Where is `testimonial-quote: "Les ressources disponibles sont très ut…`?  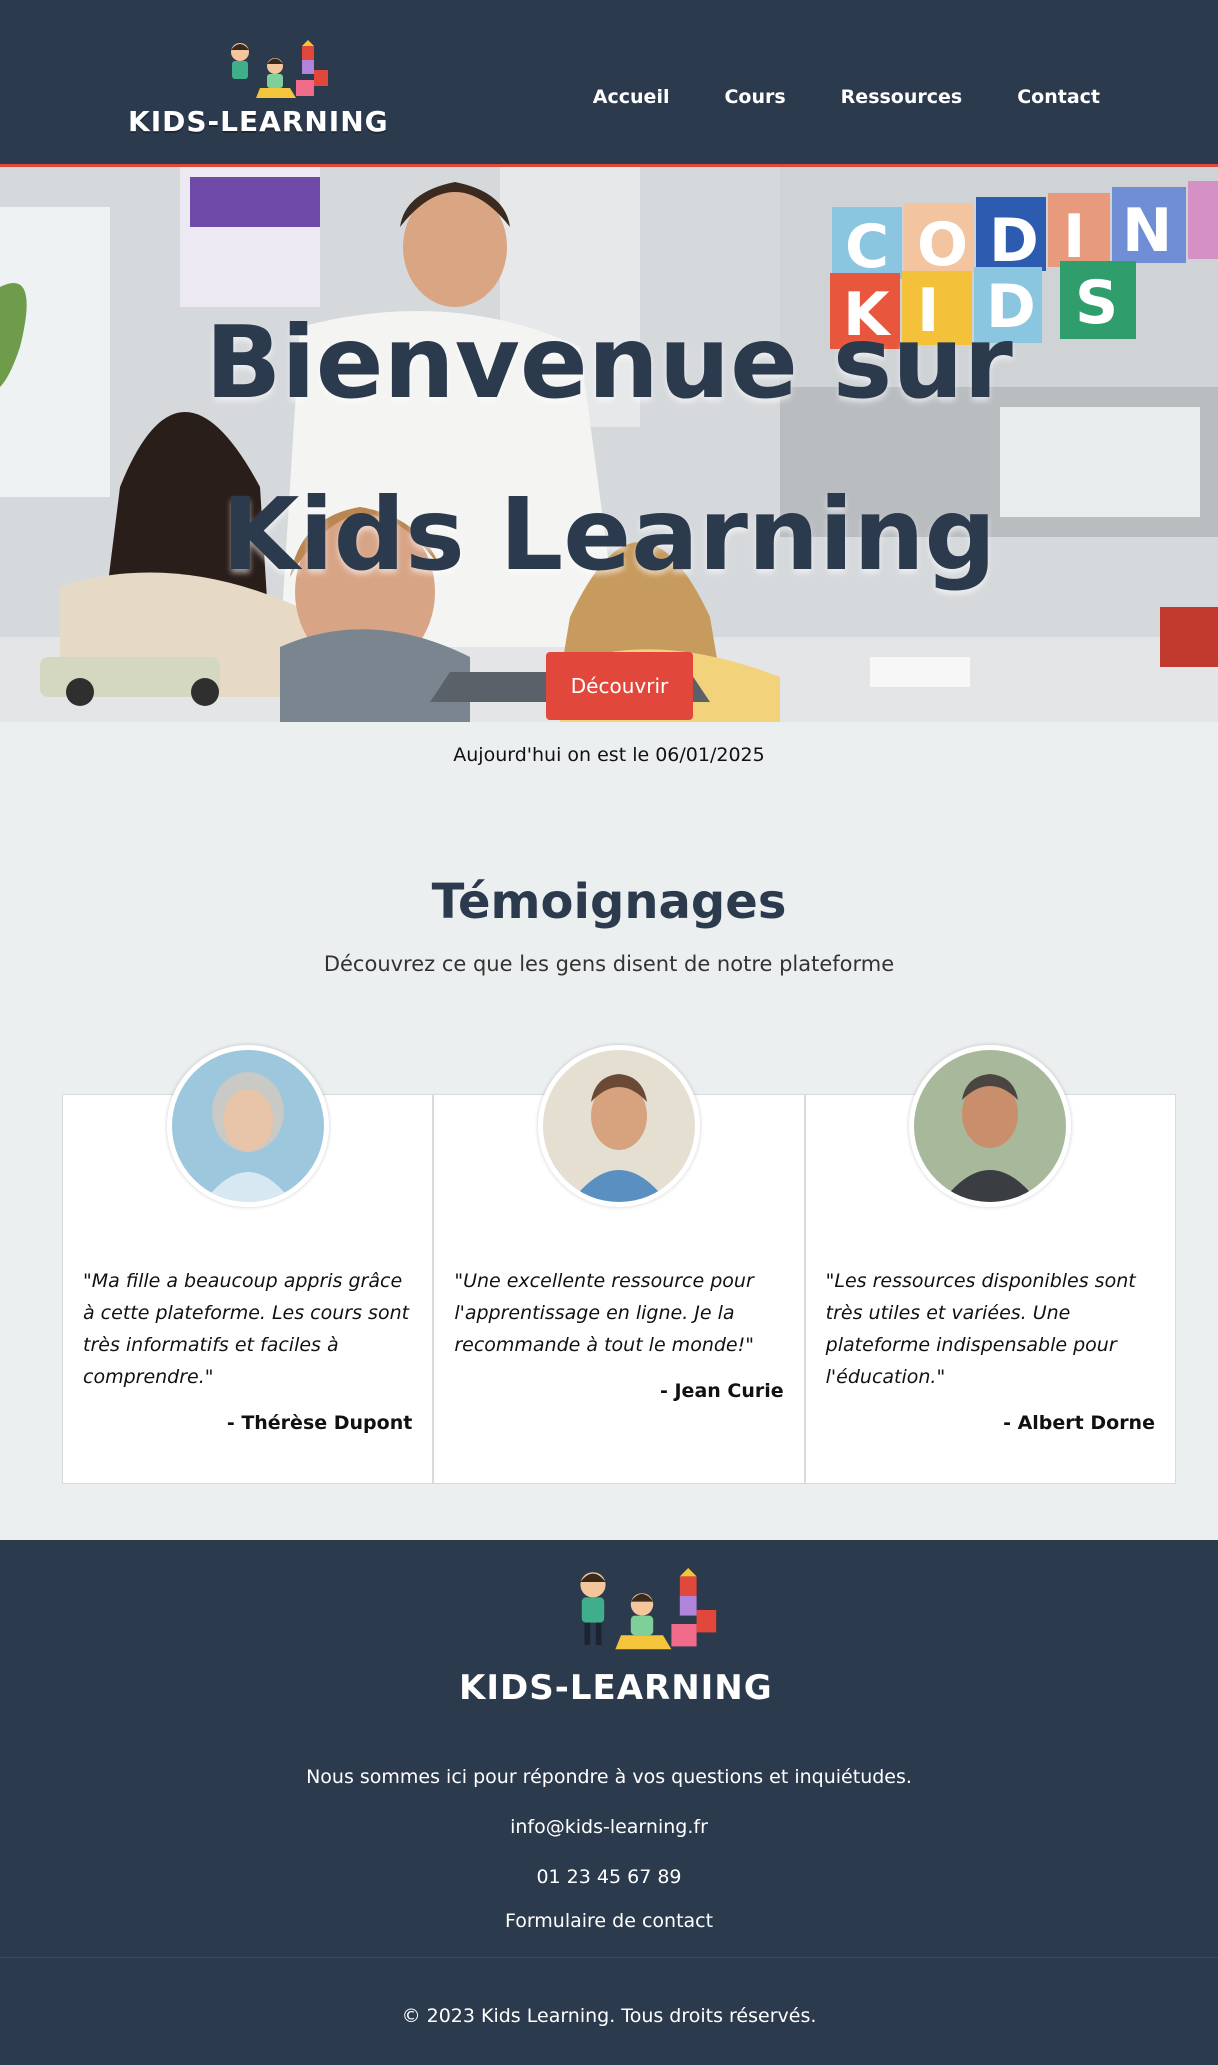
testimonial-quote: "Les ressources disponibles sont très ut… is located at coordinates (990, 1352).